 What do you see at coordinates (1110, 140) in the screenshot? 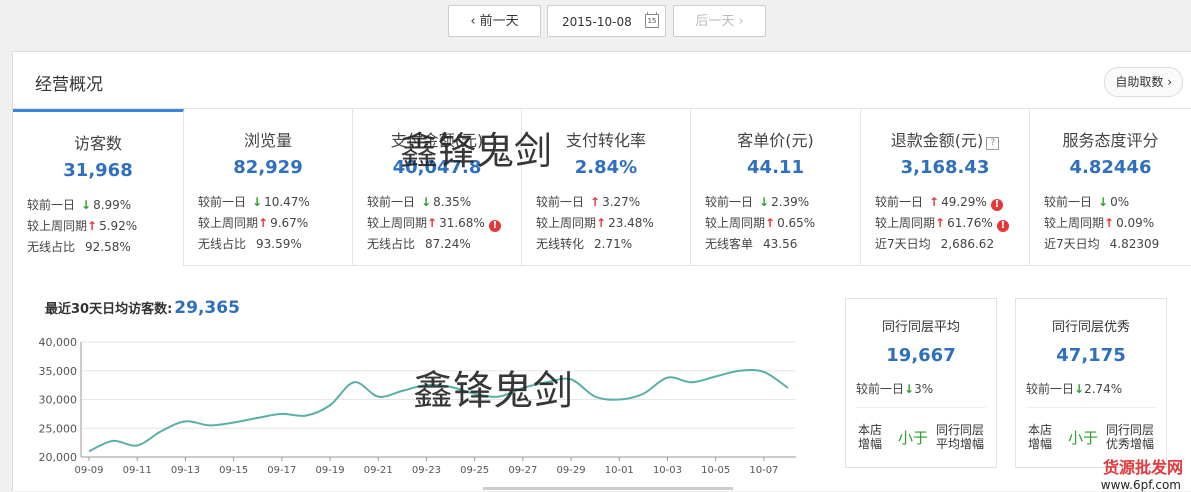
I see `metric-name-text: 服务态度评分` at bounding box center [1110, 140].